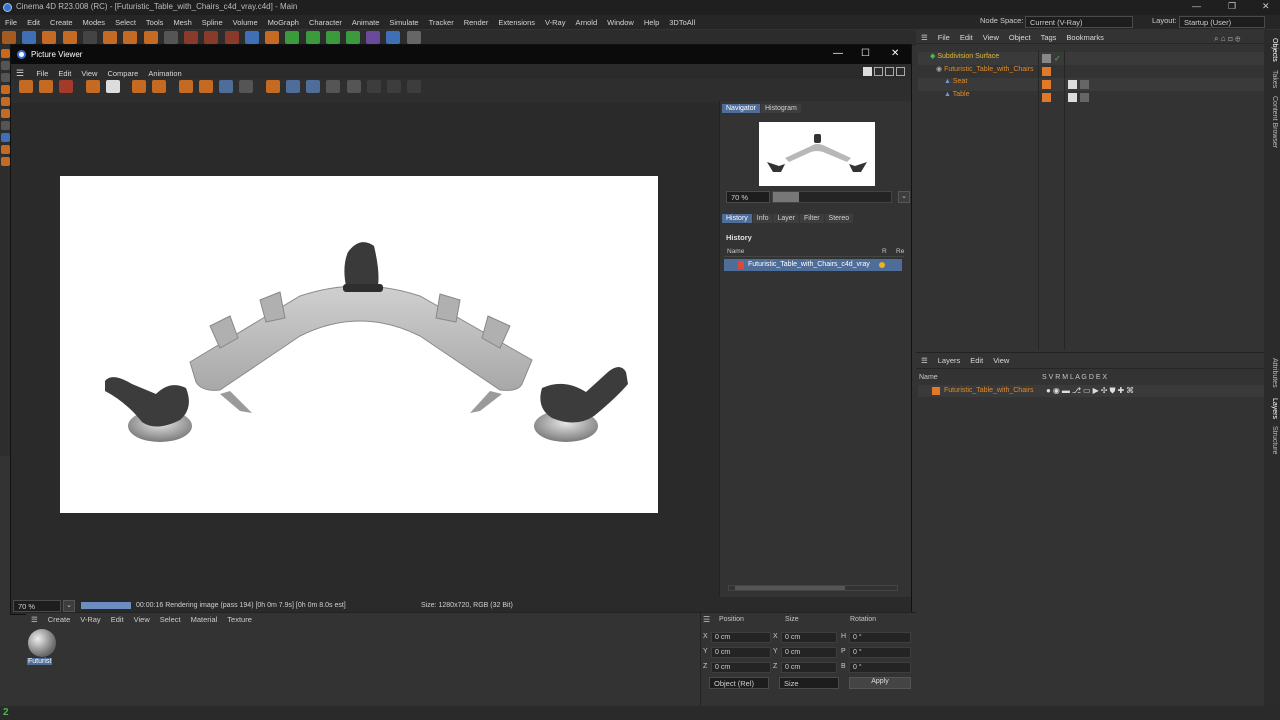 Image resolution: width=1280 pixels, height=720 pixels. Describe the element at coordinates (817, 154) in the screenshot. I see `navigator-thumbnail` at that location.